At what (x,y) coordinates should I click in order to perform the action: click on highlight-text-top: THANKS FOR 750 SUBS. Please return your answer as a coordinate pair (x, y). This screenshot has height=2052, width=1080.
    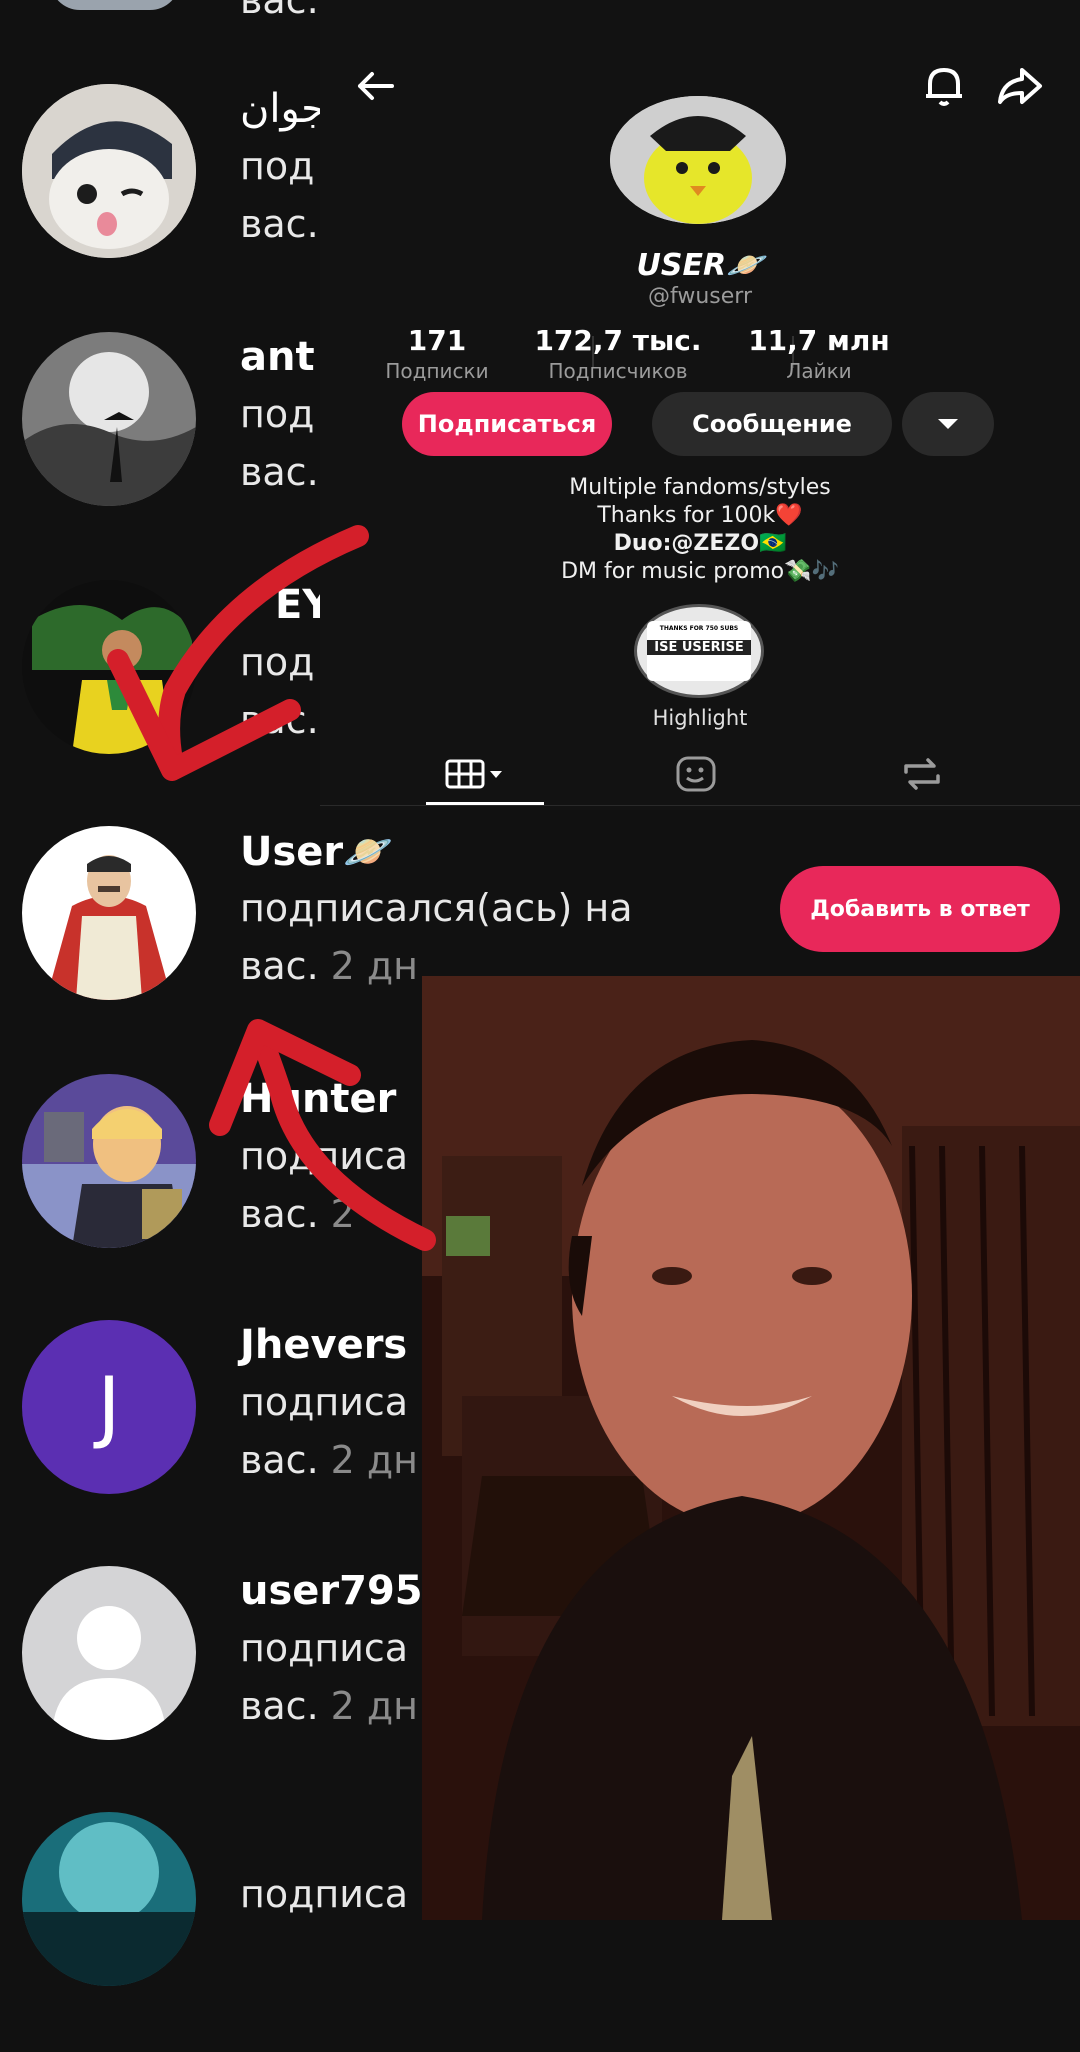
    Looking at the image, I should click on (699, 628).